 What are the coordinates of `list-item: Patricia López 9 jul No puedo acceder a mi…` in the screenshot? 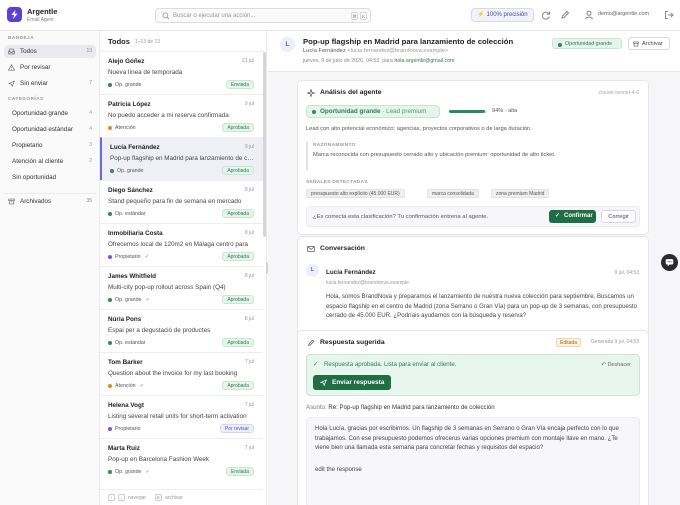 It's located at (181, 115).